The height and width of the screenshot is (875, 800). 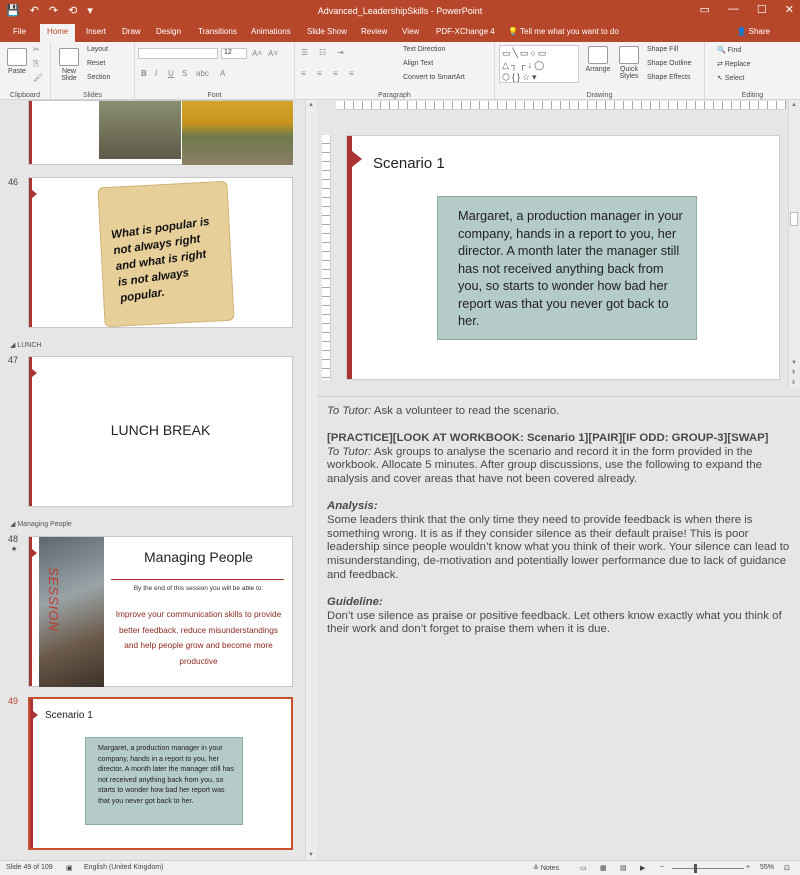 I want to click on copy-icon: ⎘, so click(x=36, y=64).